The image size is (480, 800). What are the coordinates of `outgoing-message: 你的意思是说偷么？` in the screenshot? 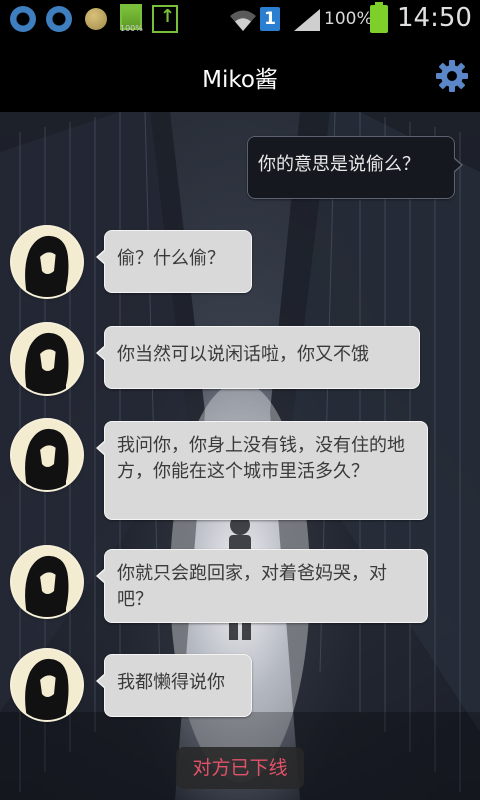 It's located at (355, 167).